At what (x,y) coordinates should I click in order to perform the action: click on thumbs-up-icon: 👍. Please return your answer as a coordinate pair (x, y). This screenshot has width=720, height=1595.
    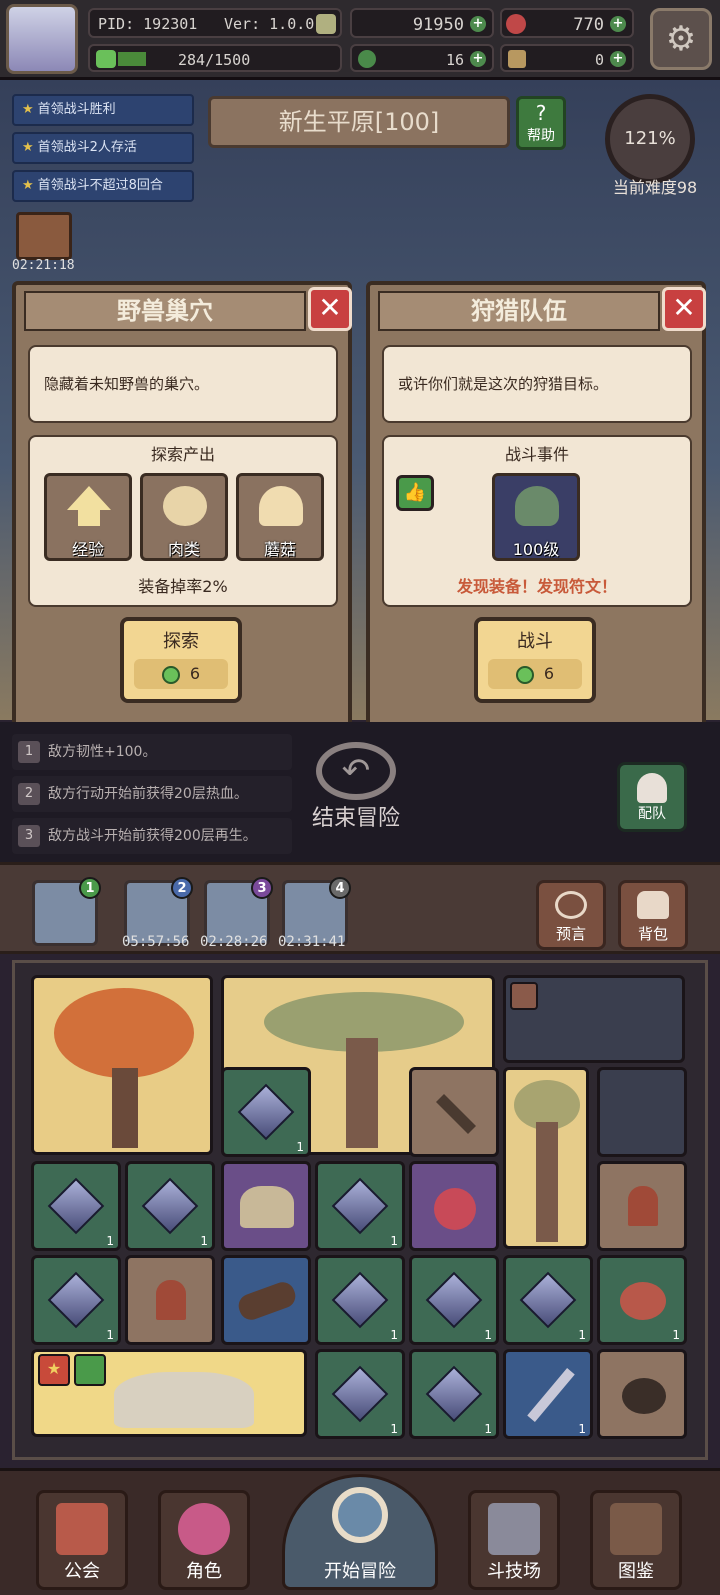
    Looking at the image, I should click on (415, 493).